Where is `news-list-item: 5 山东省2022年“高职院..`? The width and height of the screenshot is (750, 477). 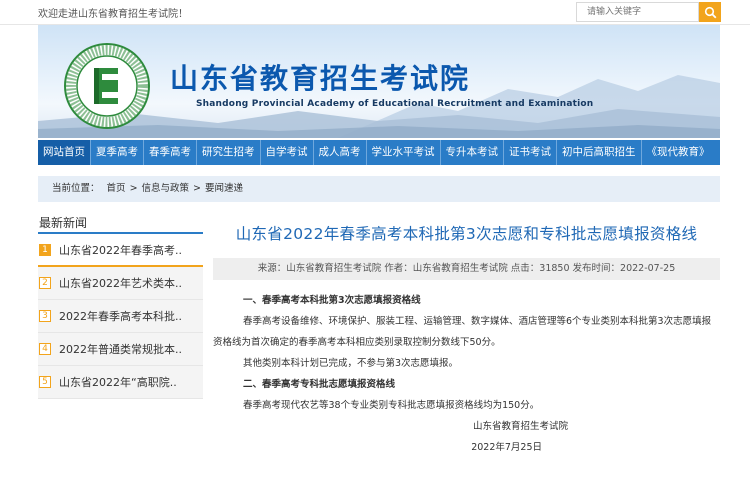 news-list-item: 5 山东省2022年“高职院.. is located at coordinates (120, 382).